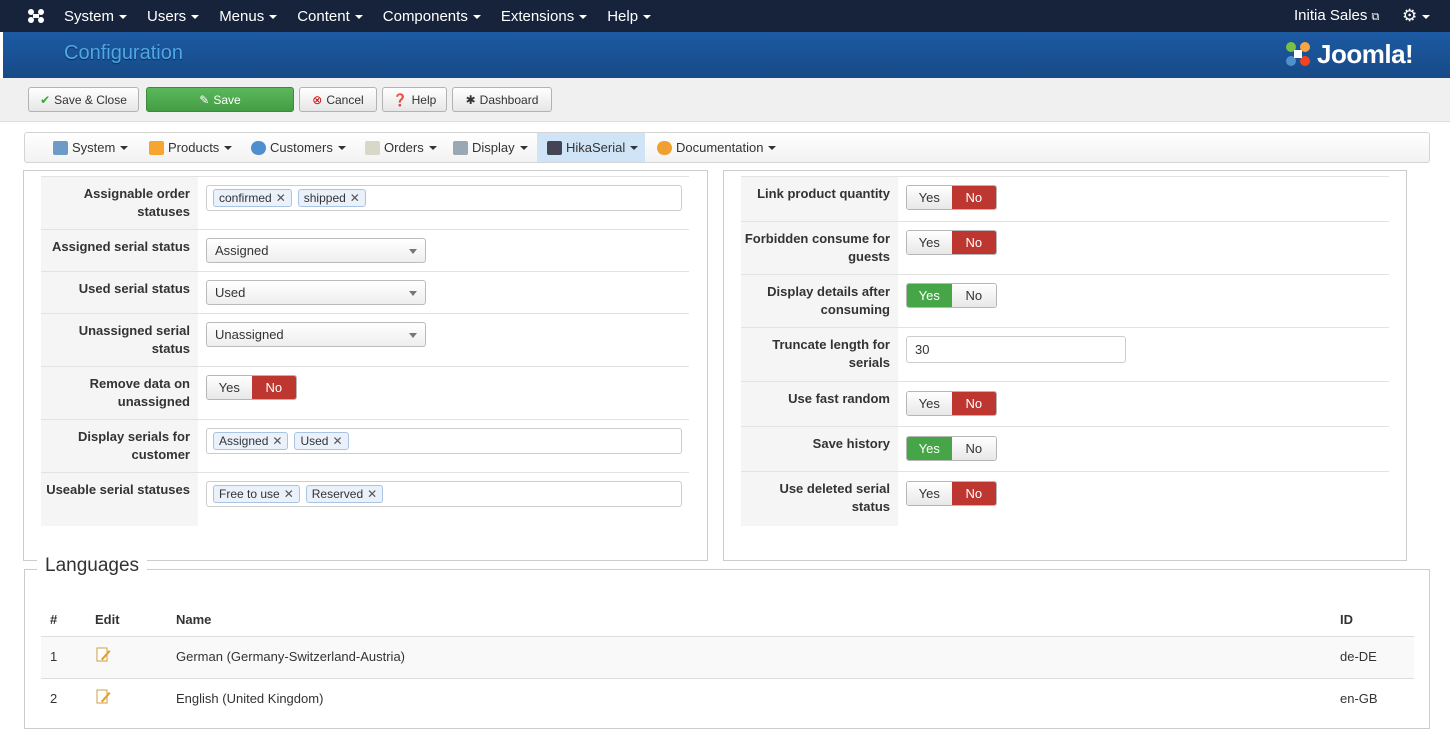 The image size is (1450, 729). I want to click on tag-reserved: Reserved ✕, so click(344, 494).